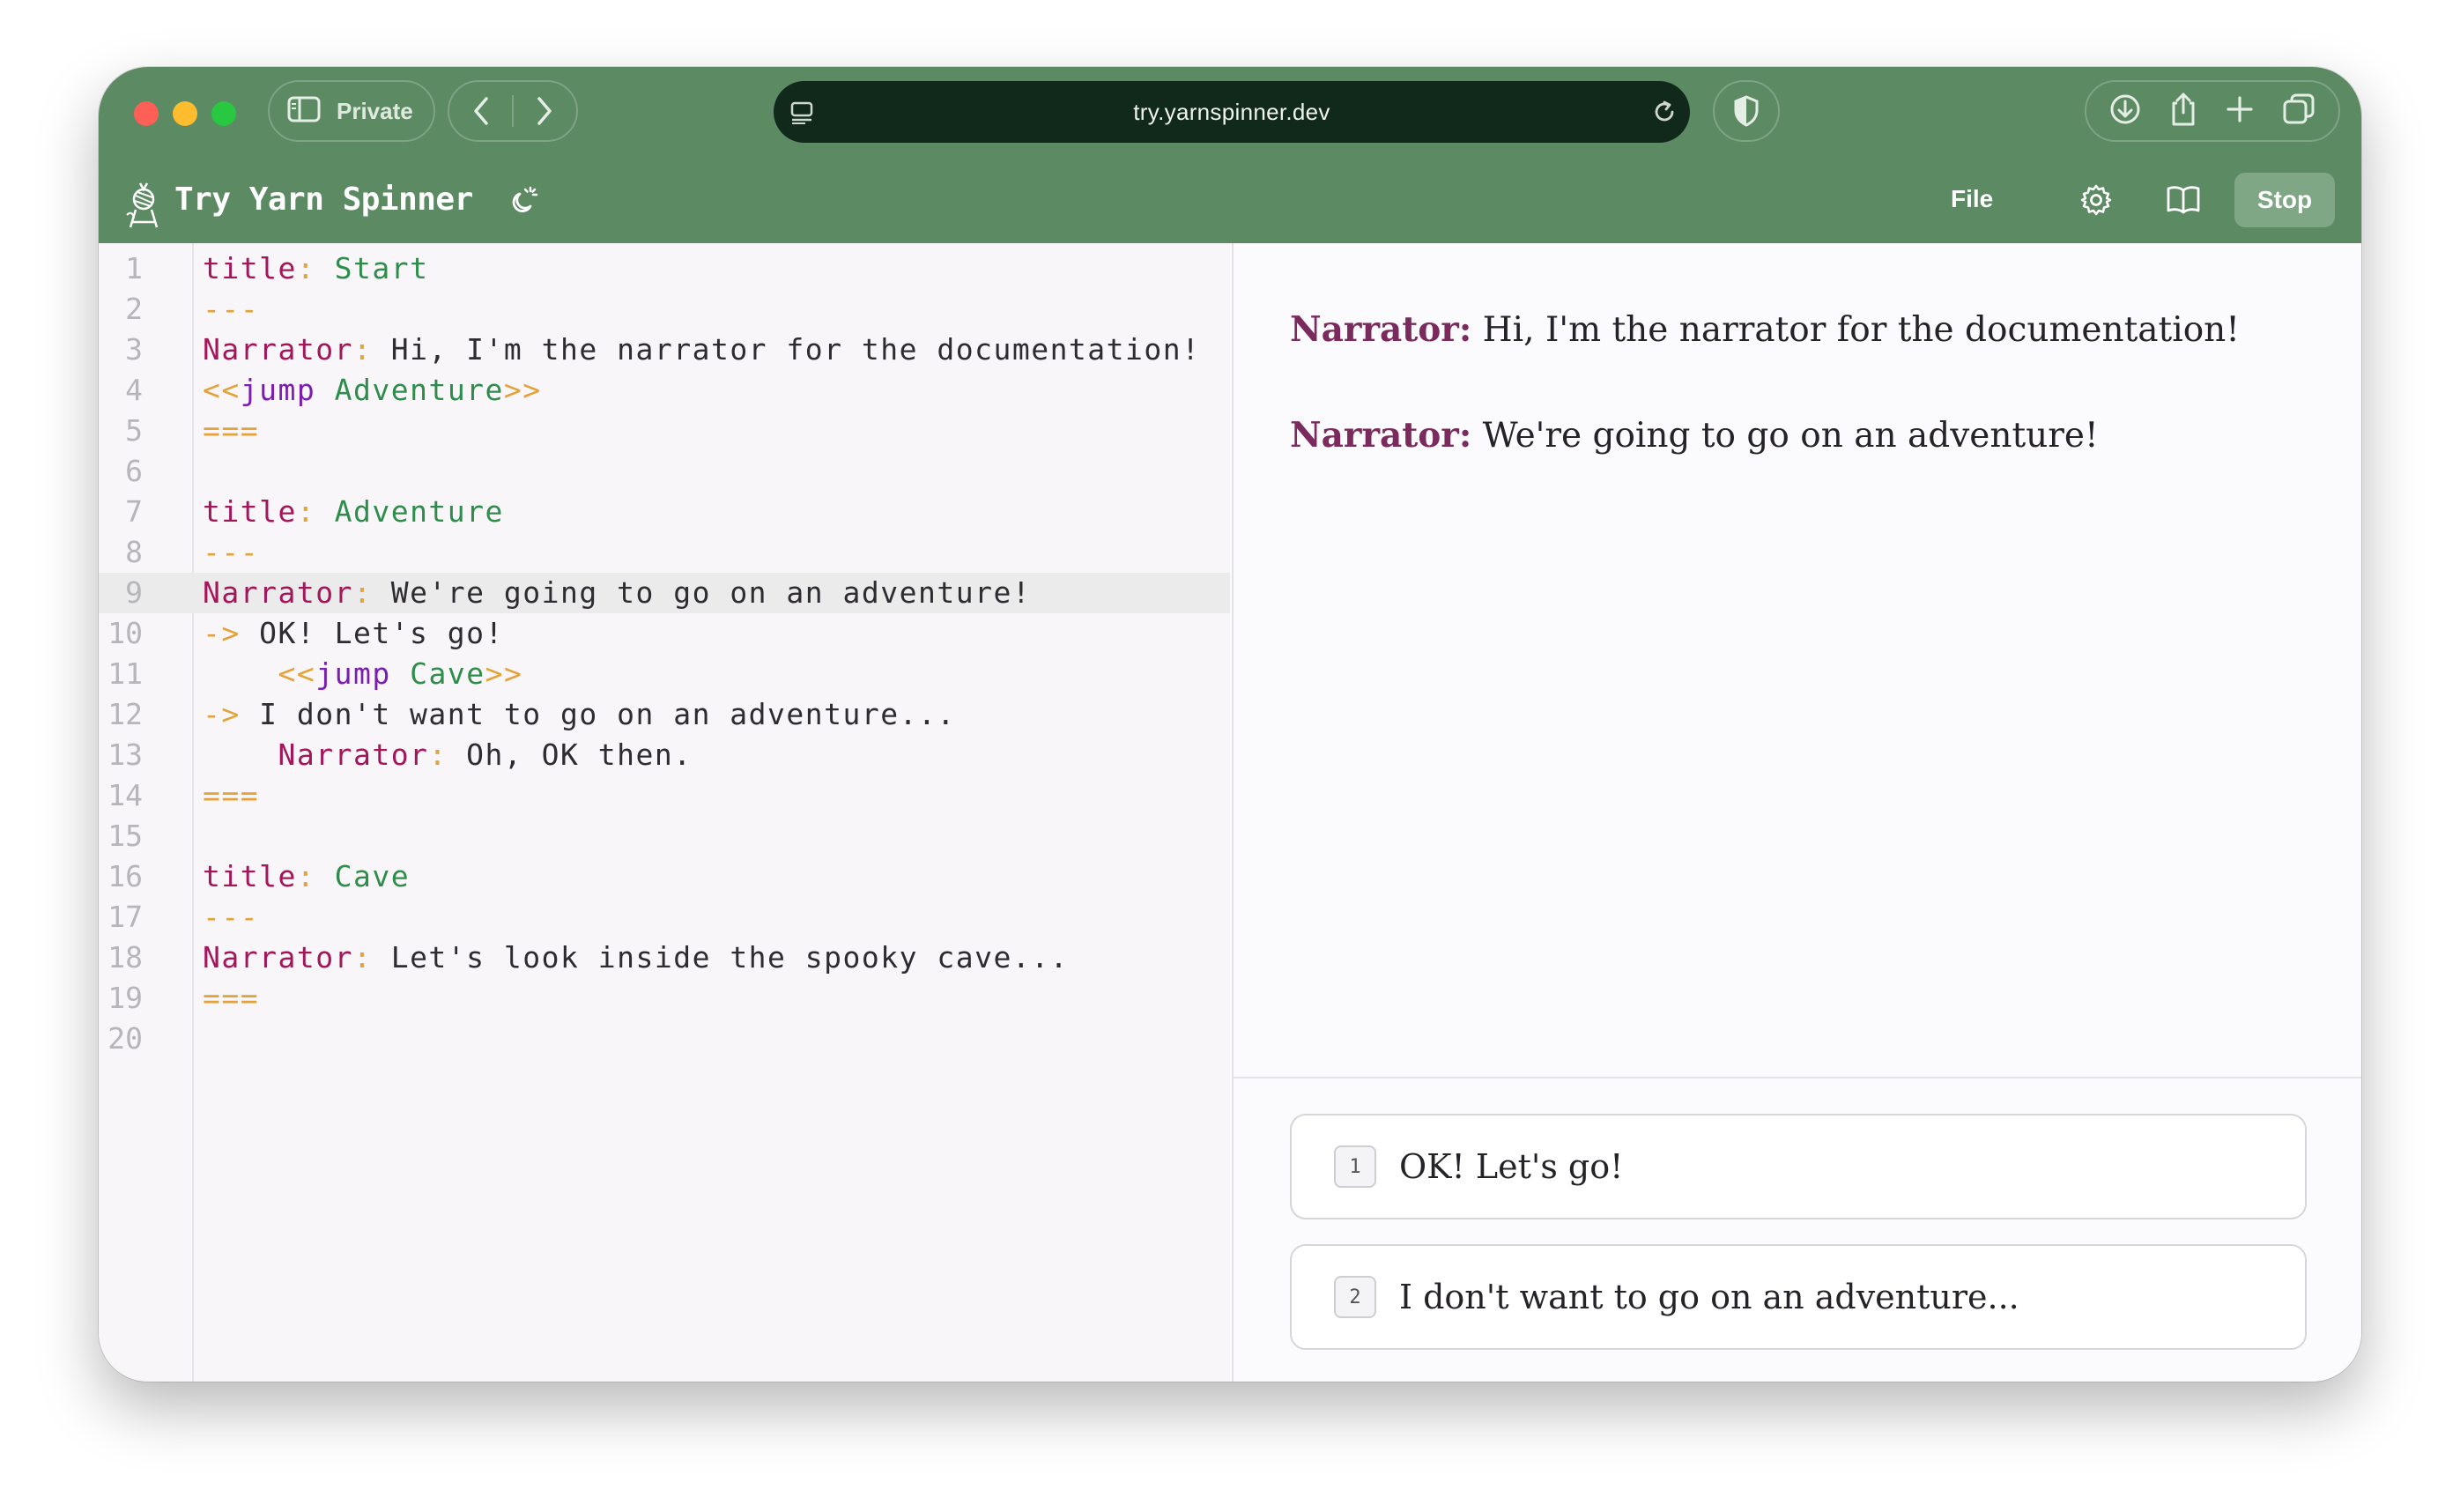  Describe the element at coordinates (304, 111) in the screenshot. I see `sidebar-icon` at that location.